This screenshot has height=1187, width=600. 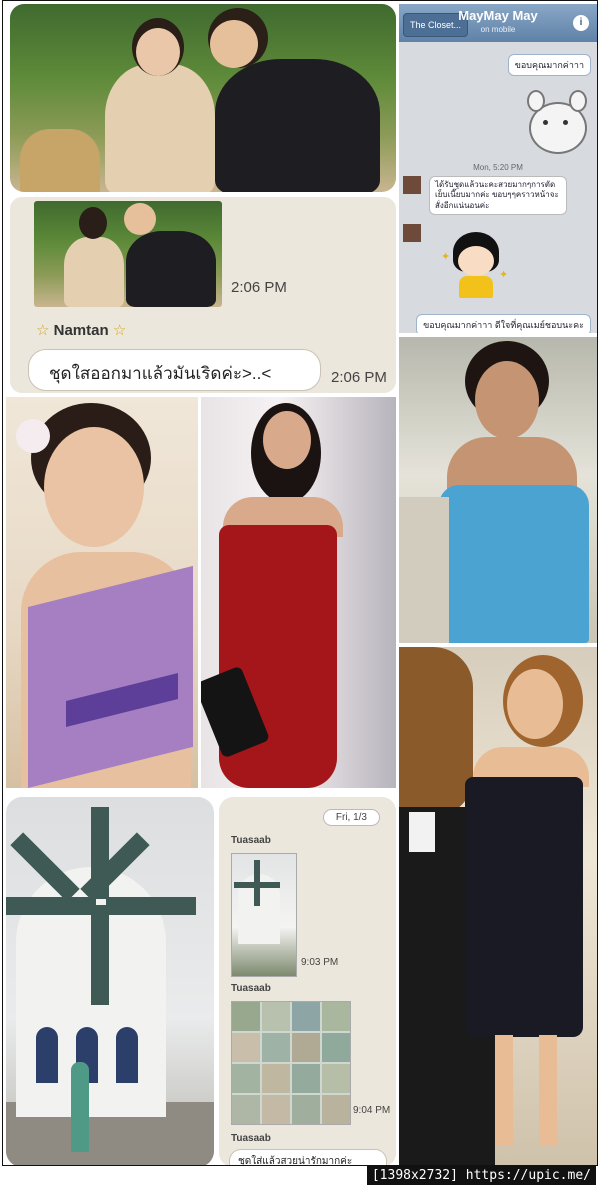 What do you see at coordinates (203, 98) in the screenshot?
I see `couple-photo` at bounding box center [203, 98].